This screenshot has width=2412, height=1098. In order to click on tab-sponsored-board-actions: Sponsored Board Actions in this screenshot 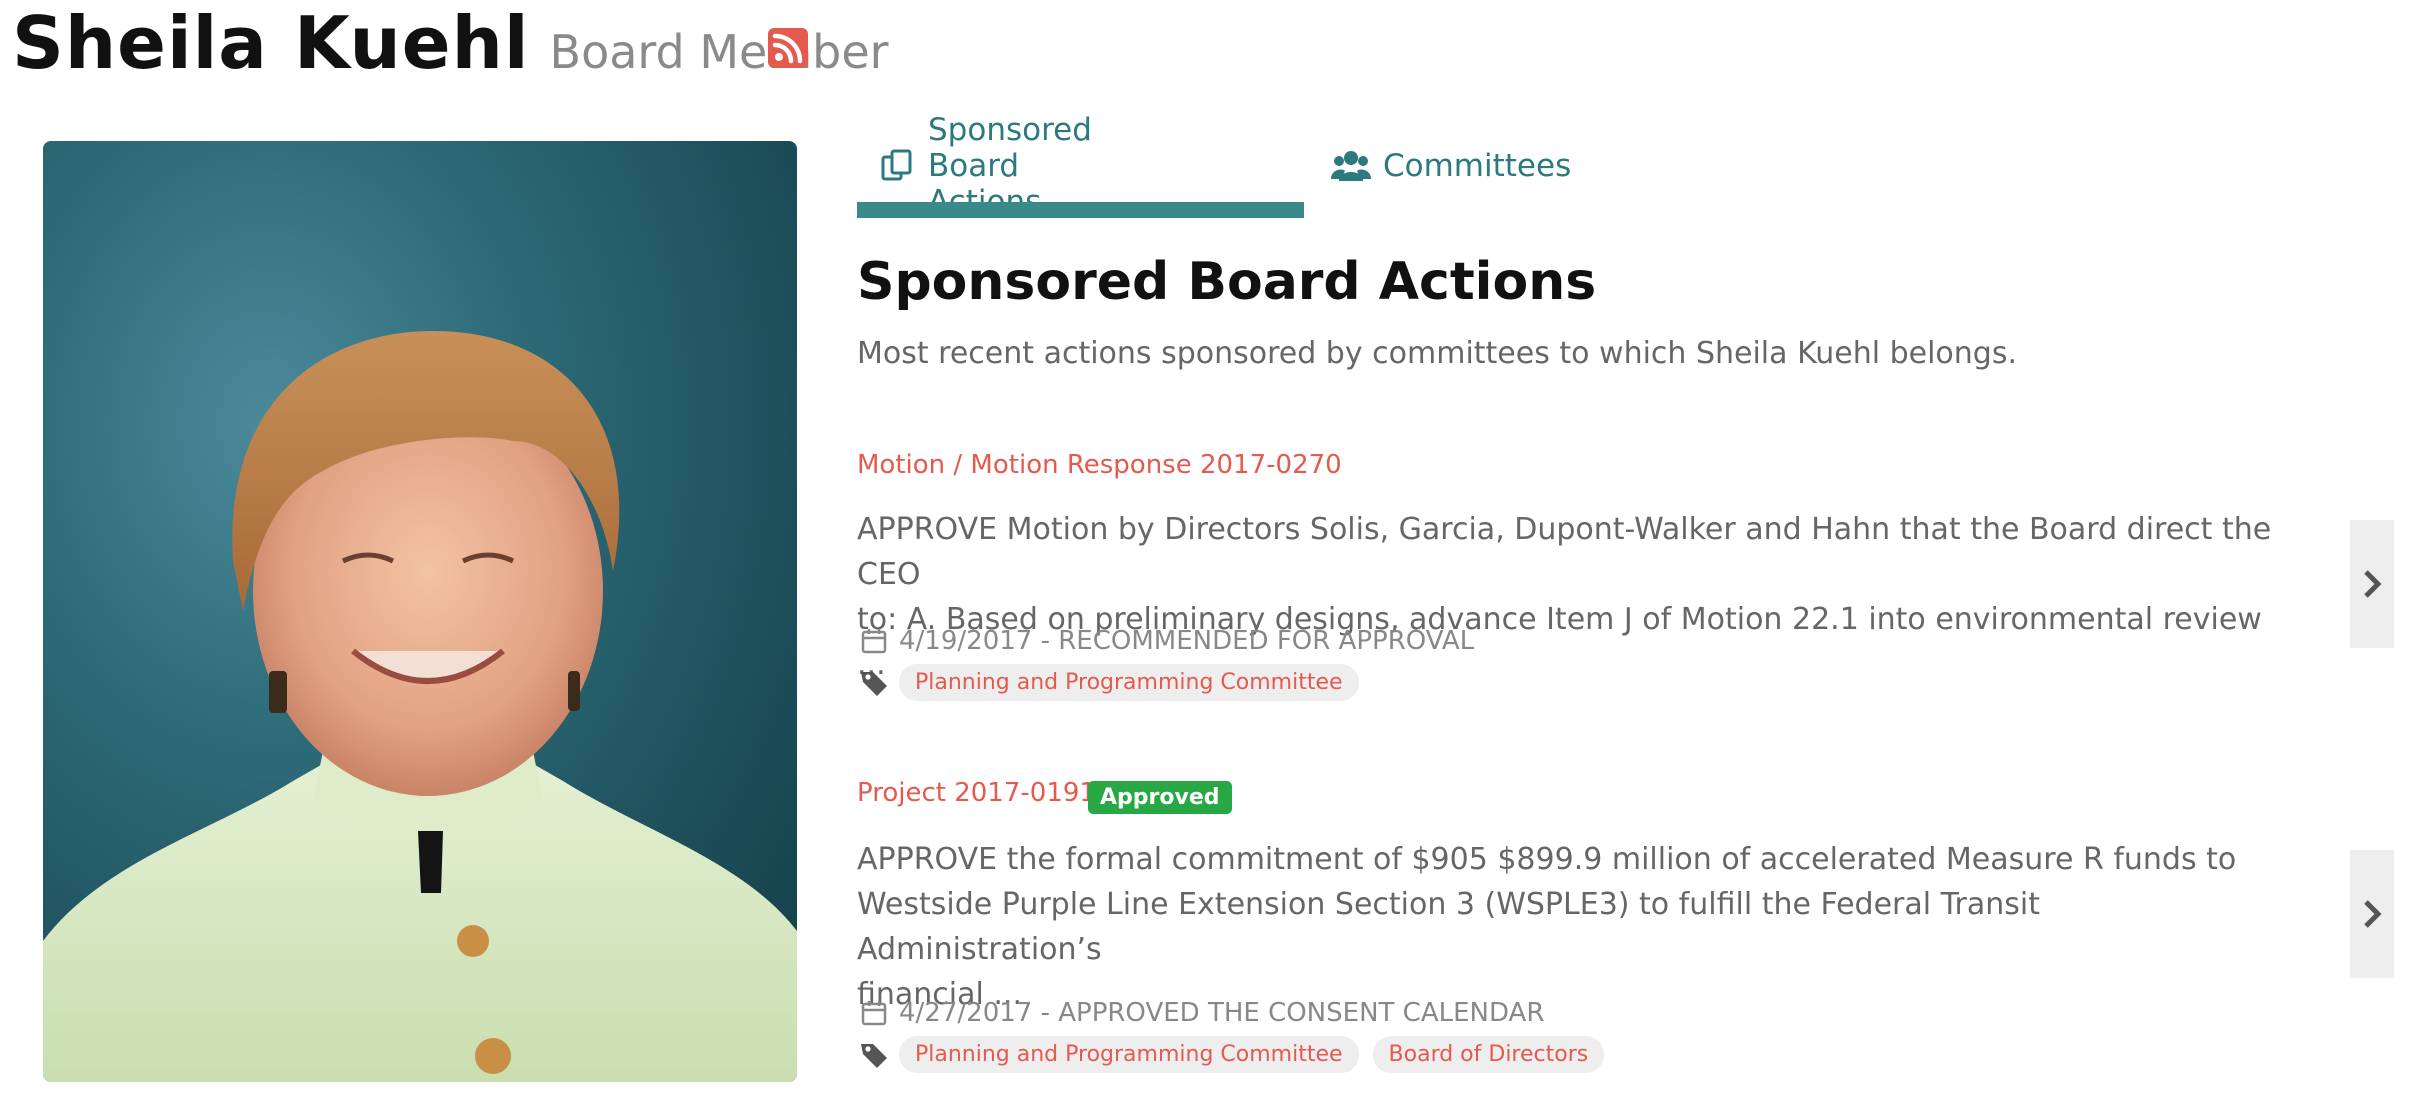, I will do `click(988, 166)`.